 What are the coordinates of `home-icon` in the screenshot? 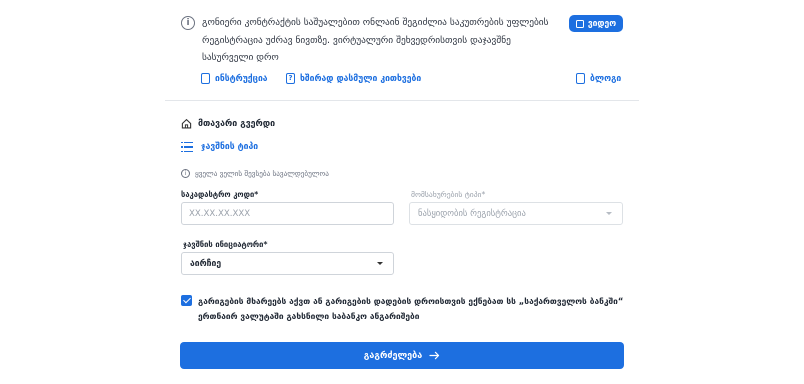 It's located at (186, 123).